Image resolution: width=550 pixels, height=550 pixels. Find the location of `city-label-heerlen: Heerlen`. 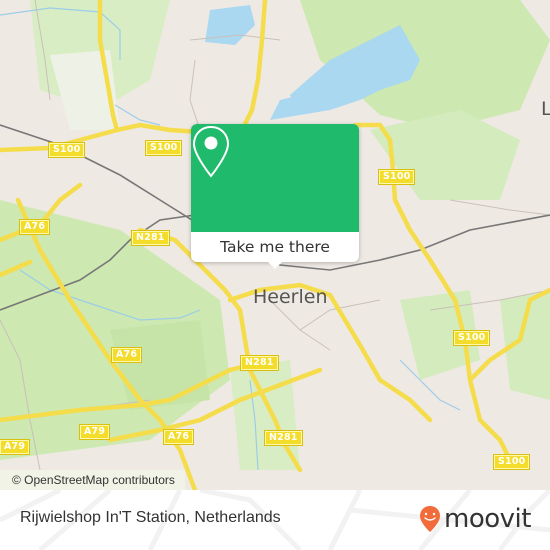

city-label-heerlen: Heerlen is located at coordinates (290, 297).